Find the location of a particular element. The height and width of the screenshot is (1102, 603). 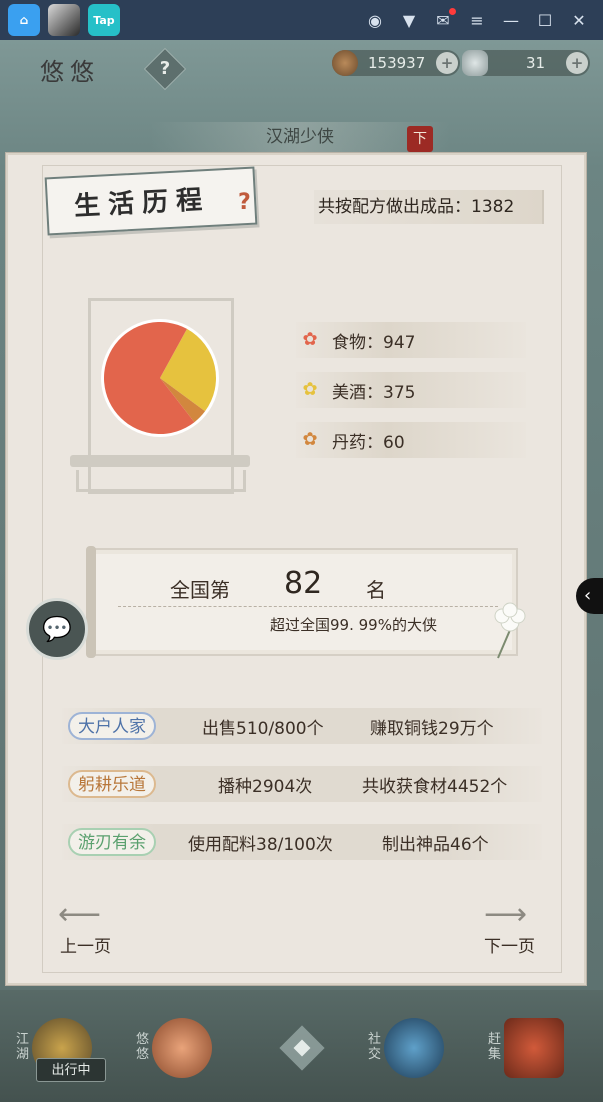

achievement-wealth-b: 赚取铜钱29万个 is located at coordinates (432, 729).